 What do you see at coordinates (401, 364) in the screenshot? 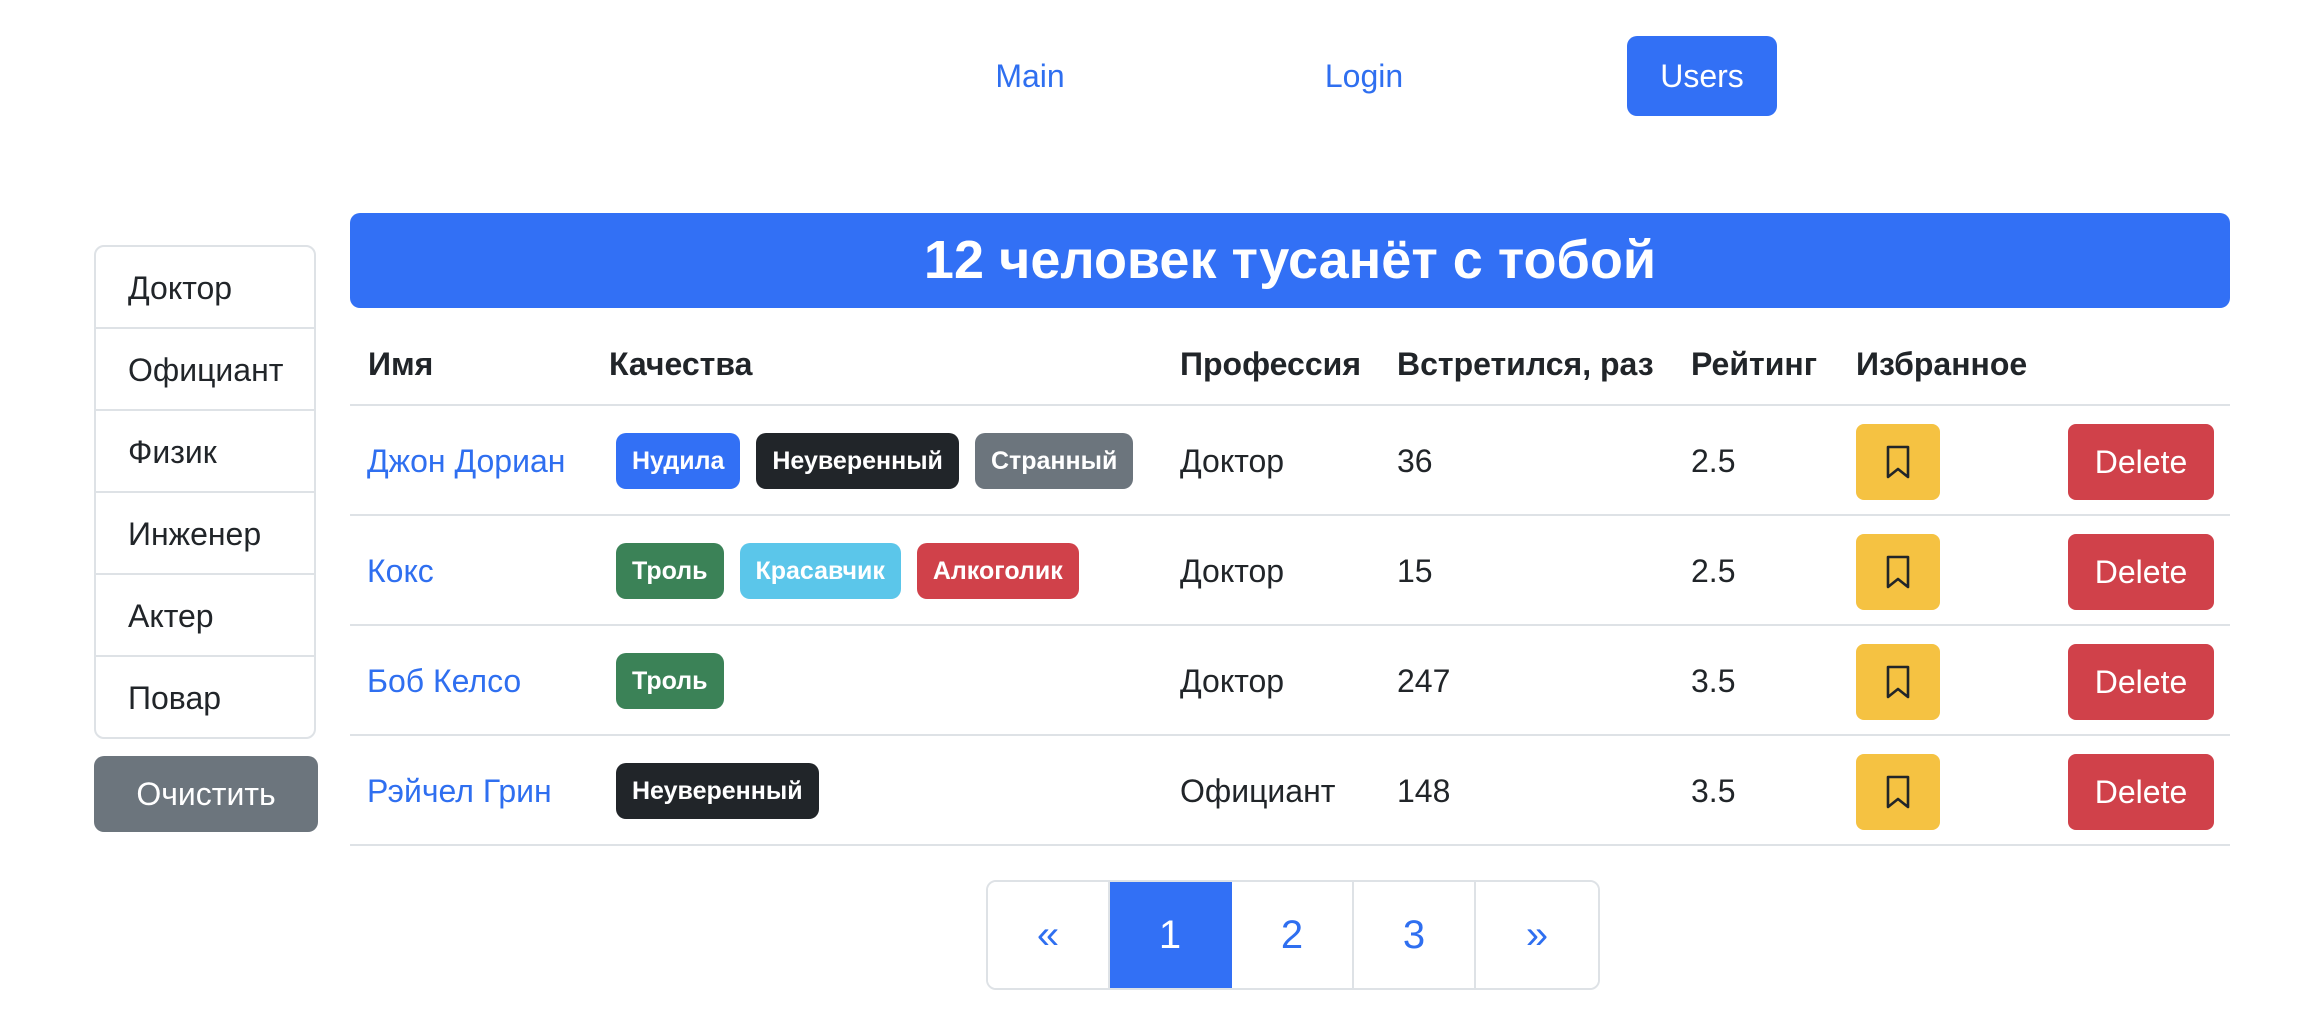
I see `column-header-name: Имя` at bounding box center [401, 364].